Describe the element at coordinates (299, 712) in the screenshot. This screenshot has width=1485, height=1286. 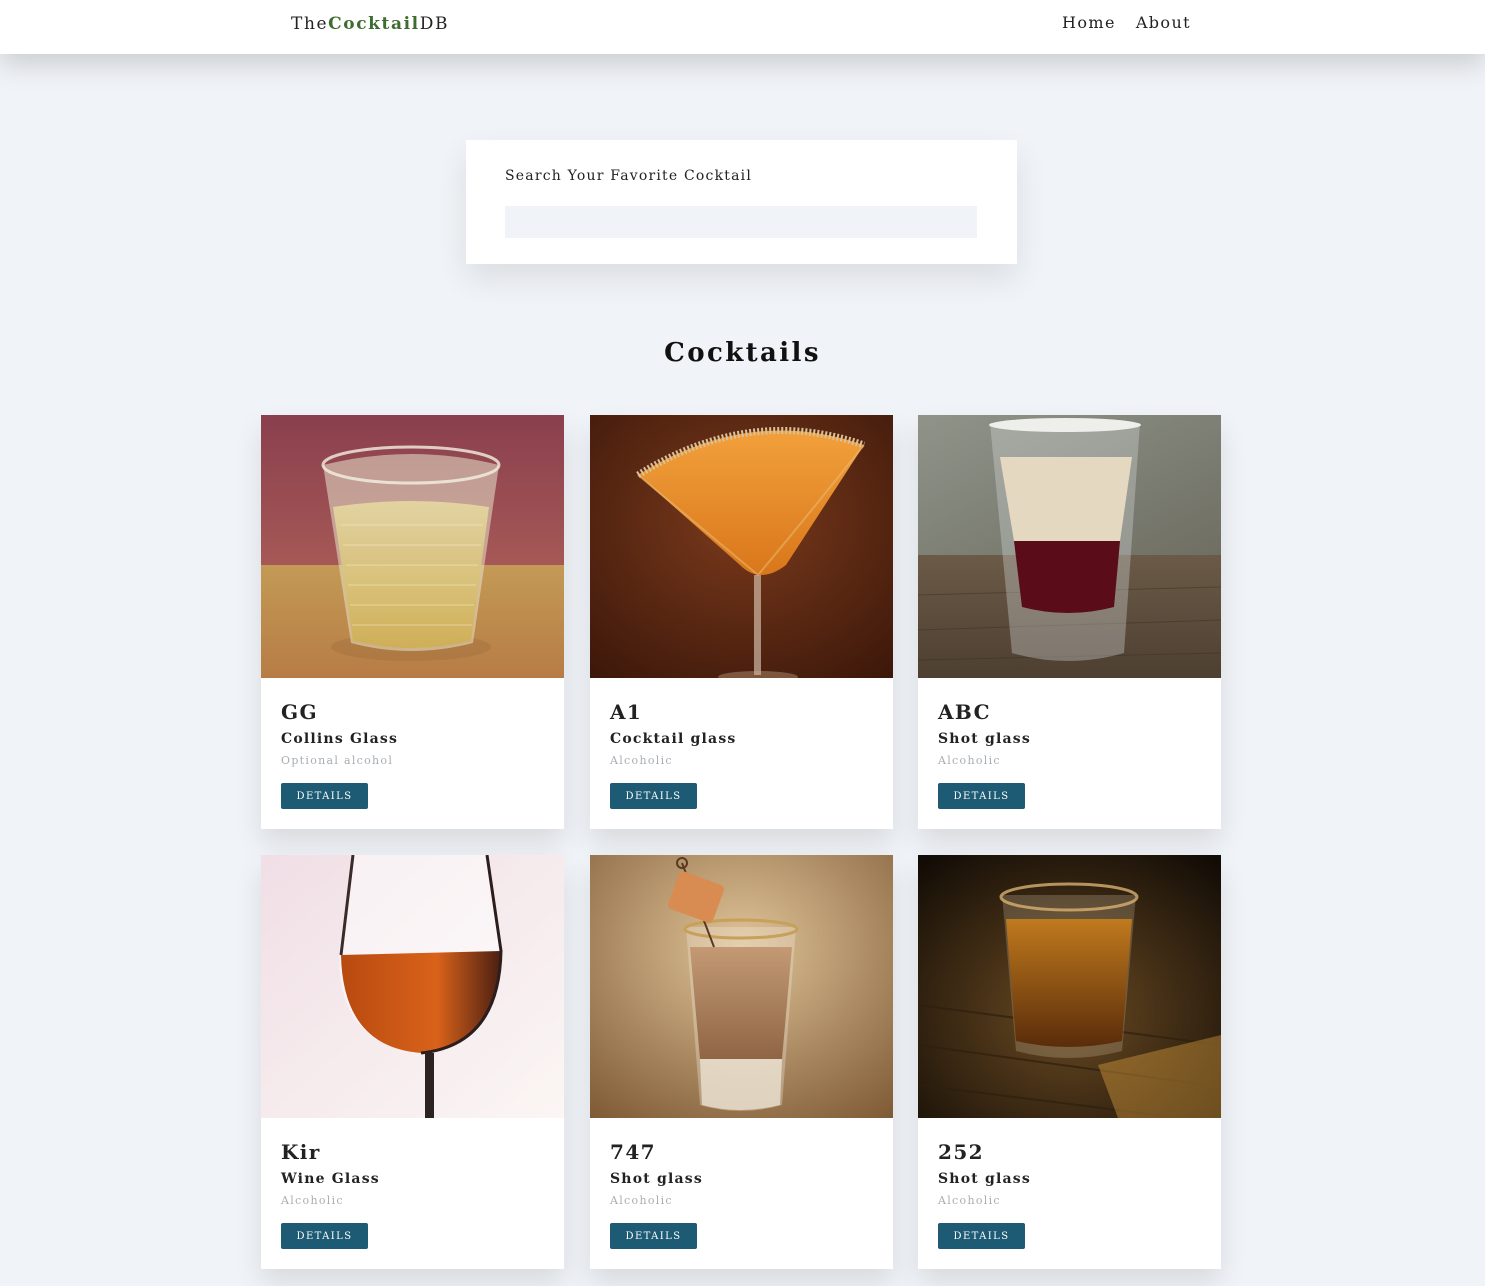
I see `cocktail-name: GG` at that location.